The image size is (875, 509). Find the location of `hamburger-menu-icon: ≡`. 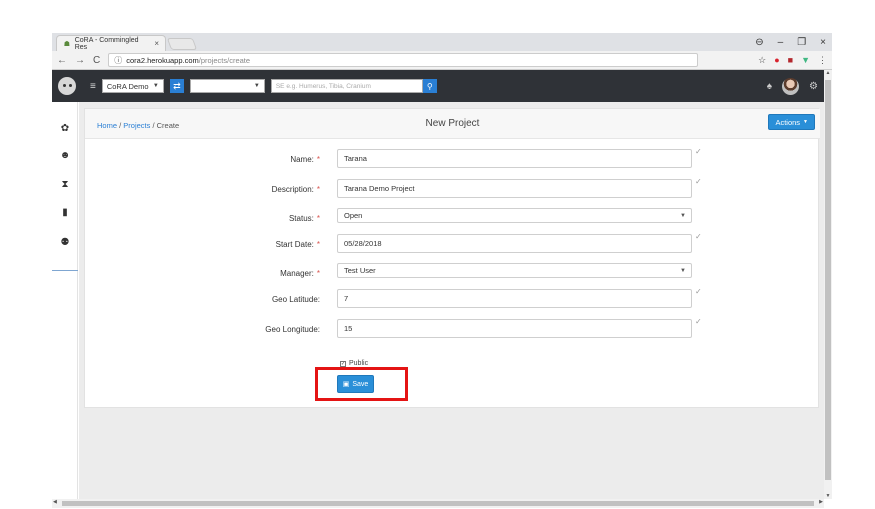

hamburger-menu-icon: ≡ is located at coordinates (93, 86).